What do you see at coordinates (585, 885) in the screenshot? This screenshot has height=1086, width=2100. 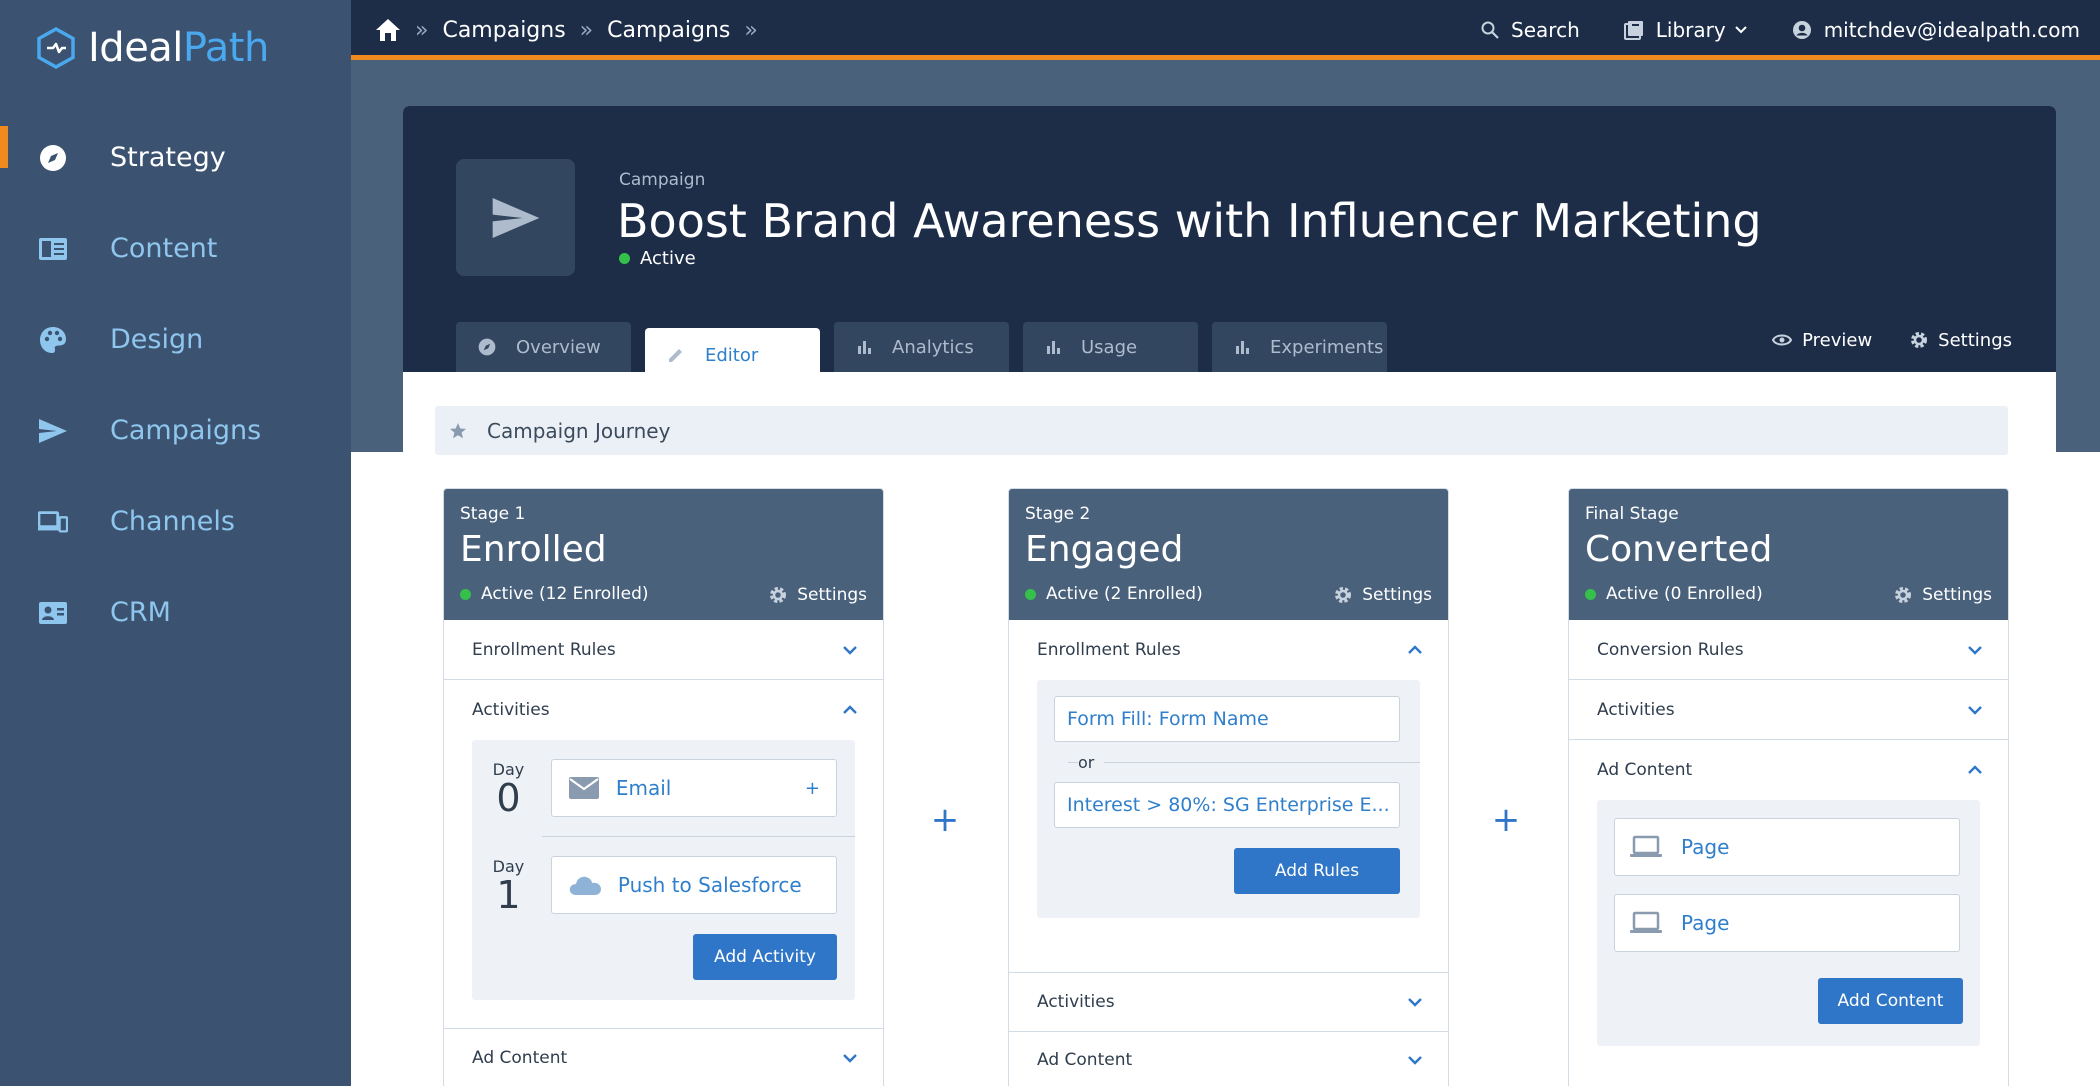 I see `cloud-icon` at bounding box center [585, 885].